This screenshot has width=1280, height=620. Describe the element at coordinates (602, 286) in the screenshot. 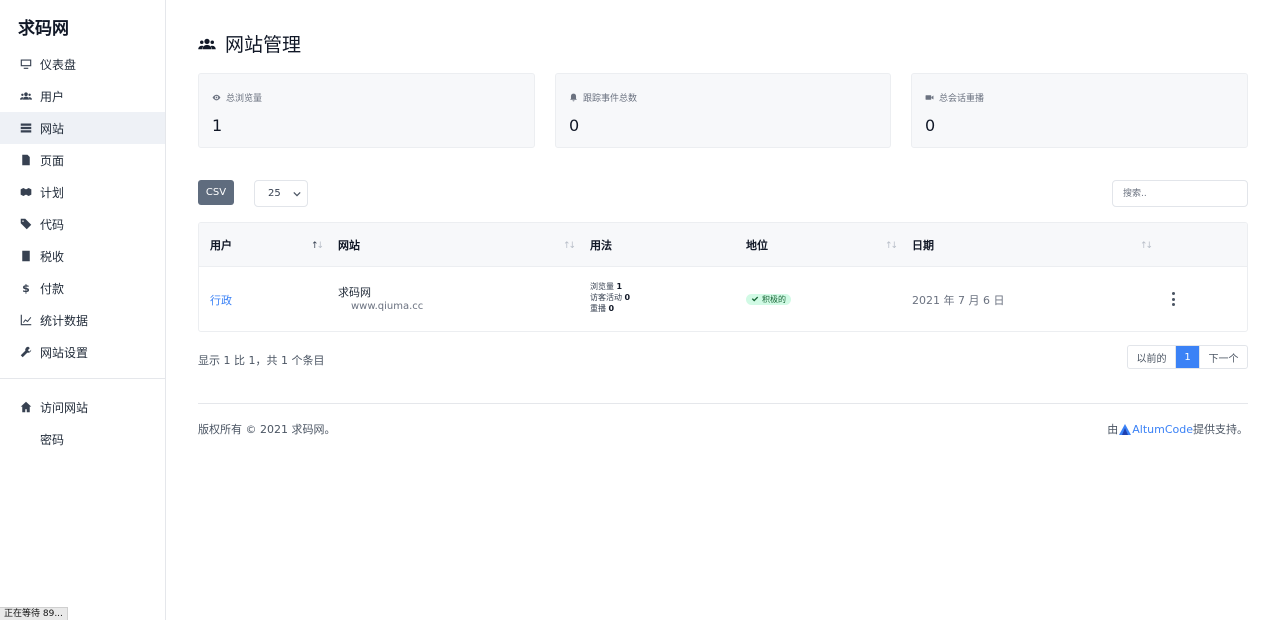

I see `usage-label: 浏览量` at that location.